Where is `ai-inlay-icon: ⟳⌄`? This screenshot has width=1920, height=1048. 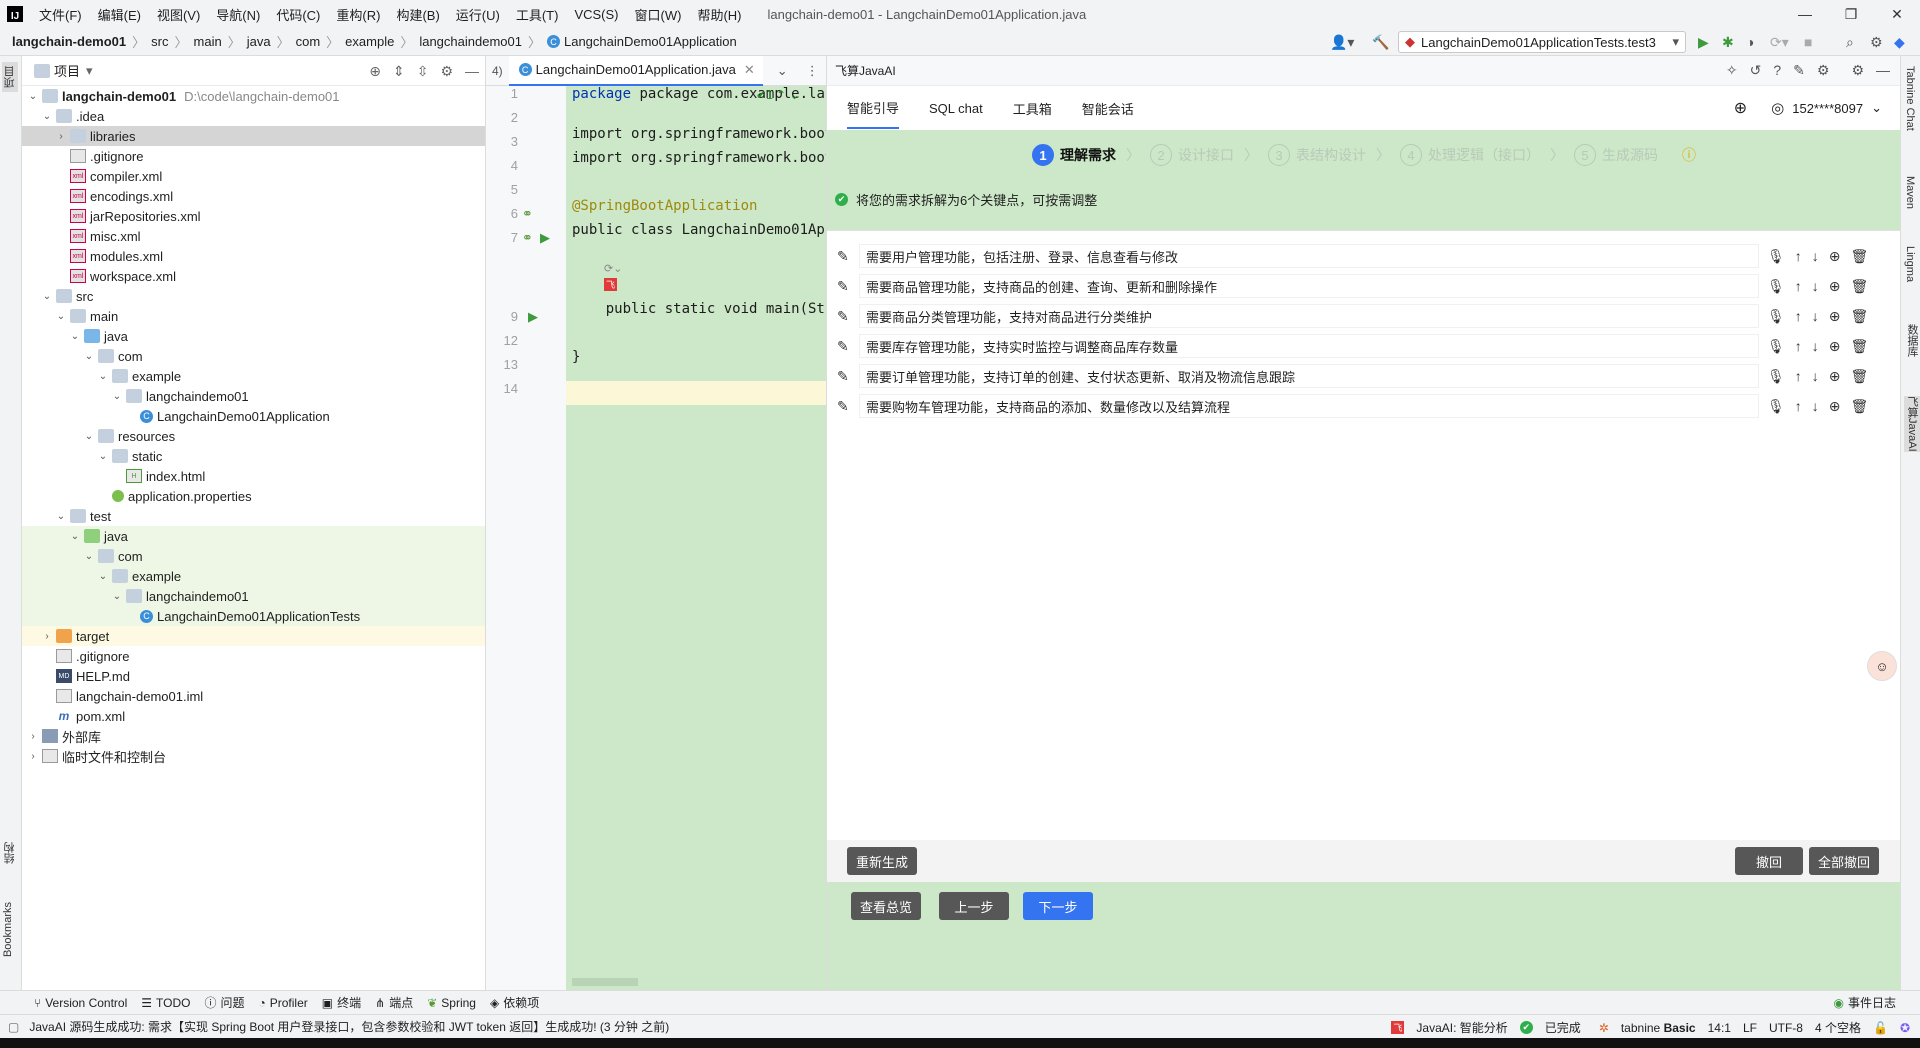
ai-inlay-icon: ⟳⌄ is located at coordinates (613, 268).